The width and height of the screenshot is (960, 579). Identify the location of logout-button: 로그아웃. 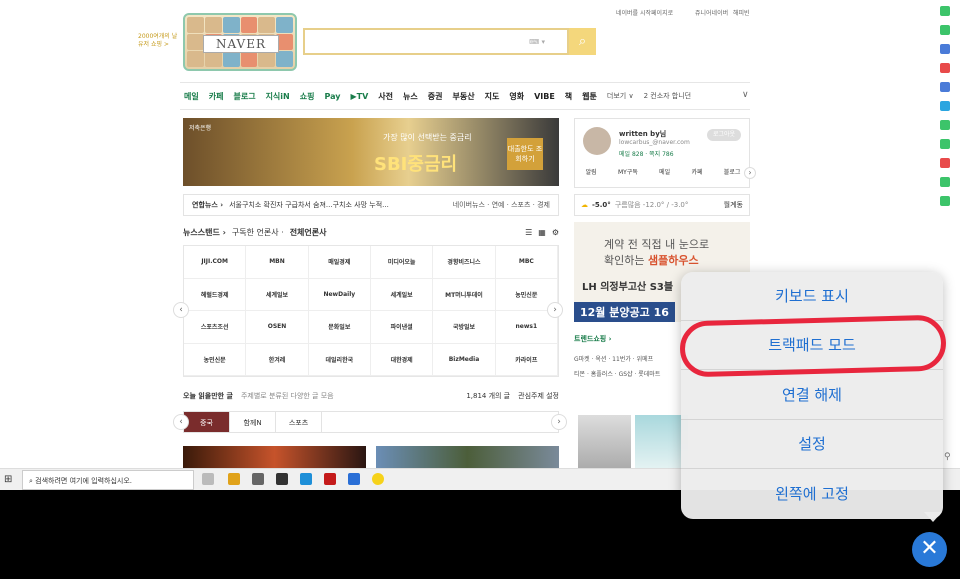
(724, 135).